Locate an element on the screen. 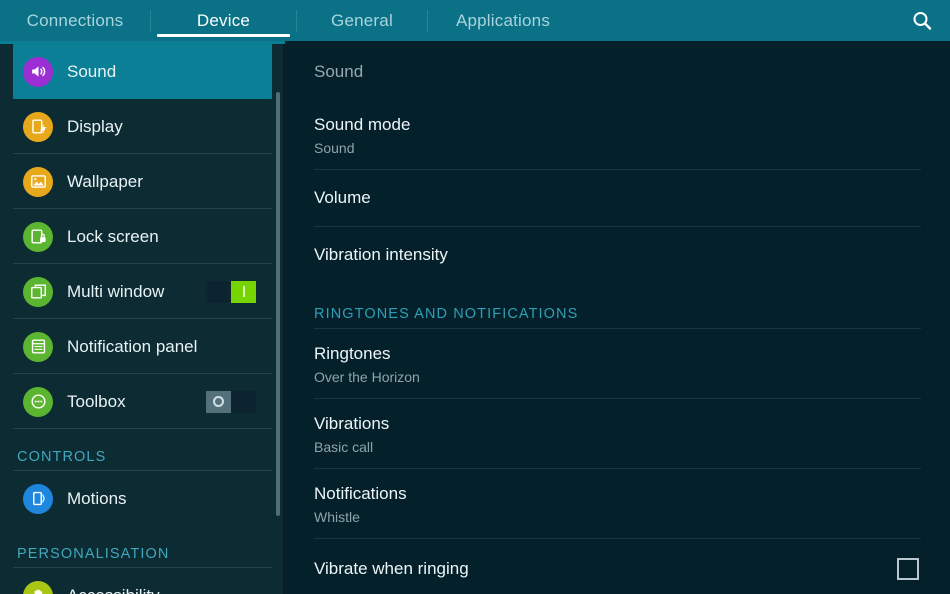  page-title: Sound is located at coordinates (617, 72).